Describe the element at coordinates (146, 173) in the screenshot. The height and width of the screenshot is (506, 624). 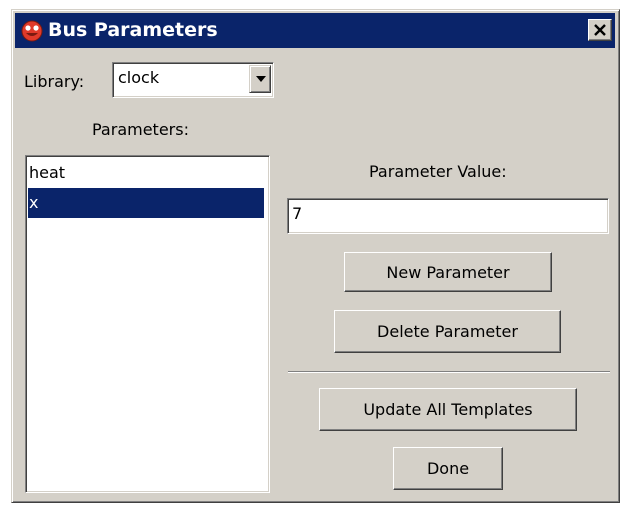
I see `list-item: heat` at that location.